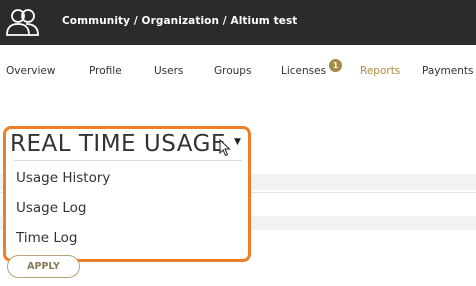 The width and height of the screenshot is (476, 286). I want to click on mouse-pointer-icon, so click(225, 148).